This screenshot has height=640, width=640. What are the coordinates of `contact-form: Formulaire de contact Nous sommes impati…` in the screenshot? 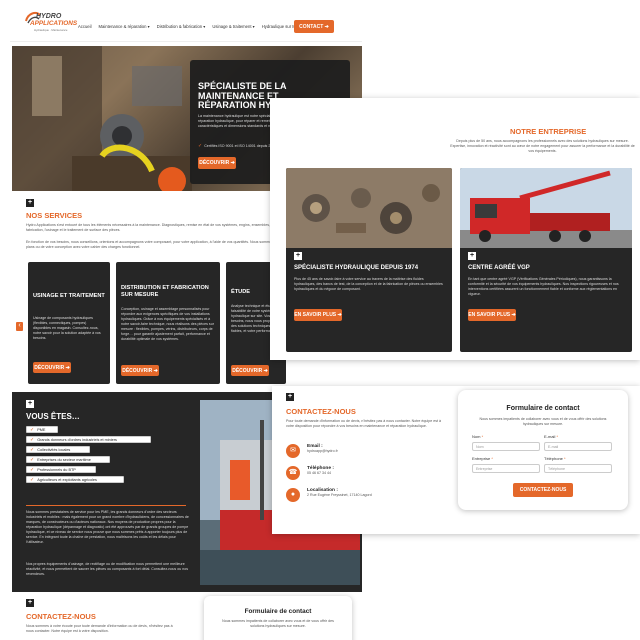 It's located at (543, 450).